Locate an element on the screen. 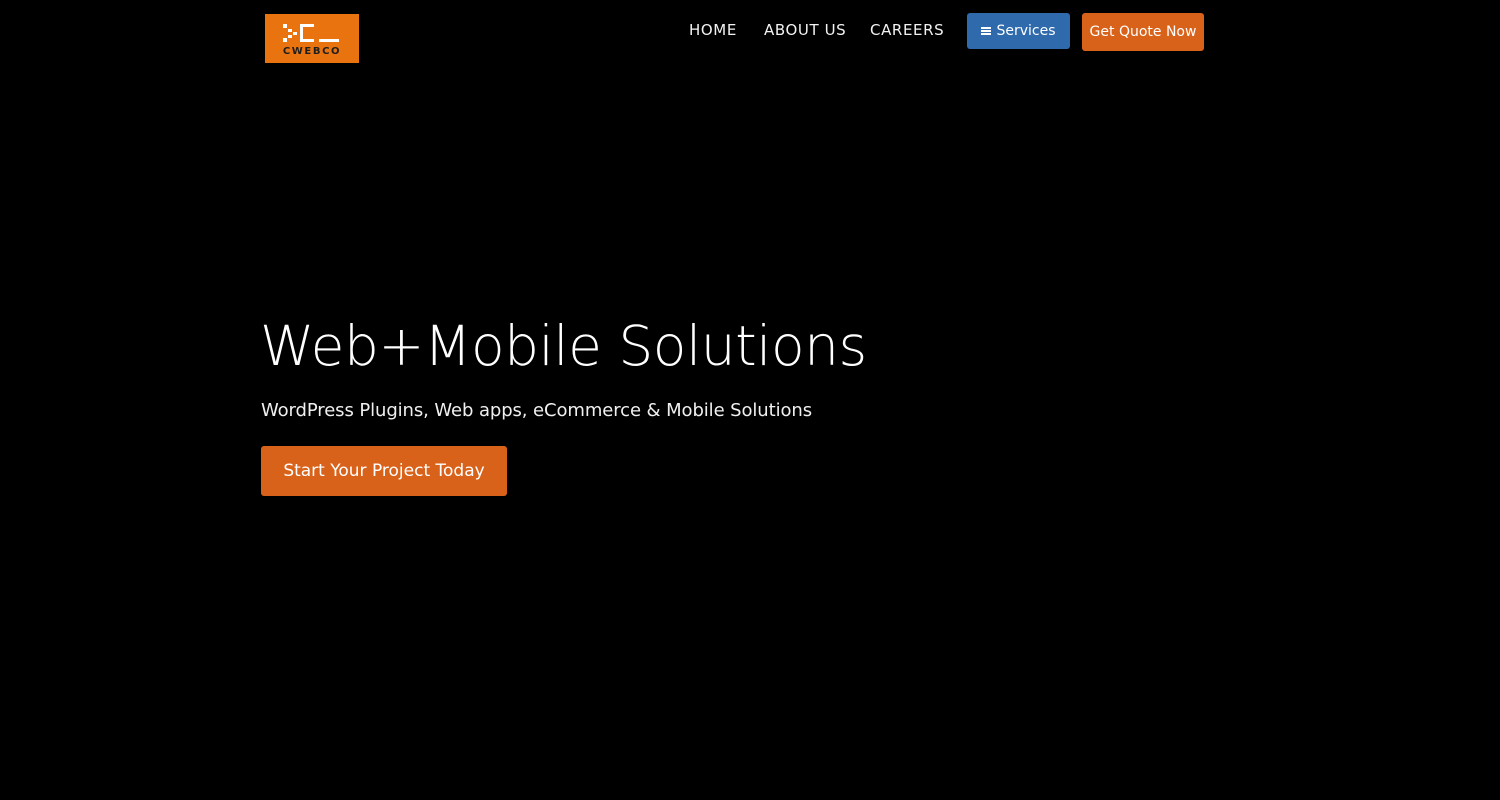  logo-wordmark: CWEBCO is located at coordinates (312, 51).